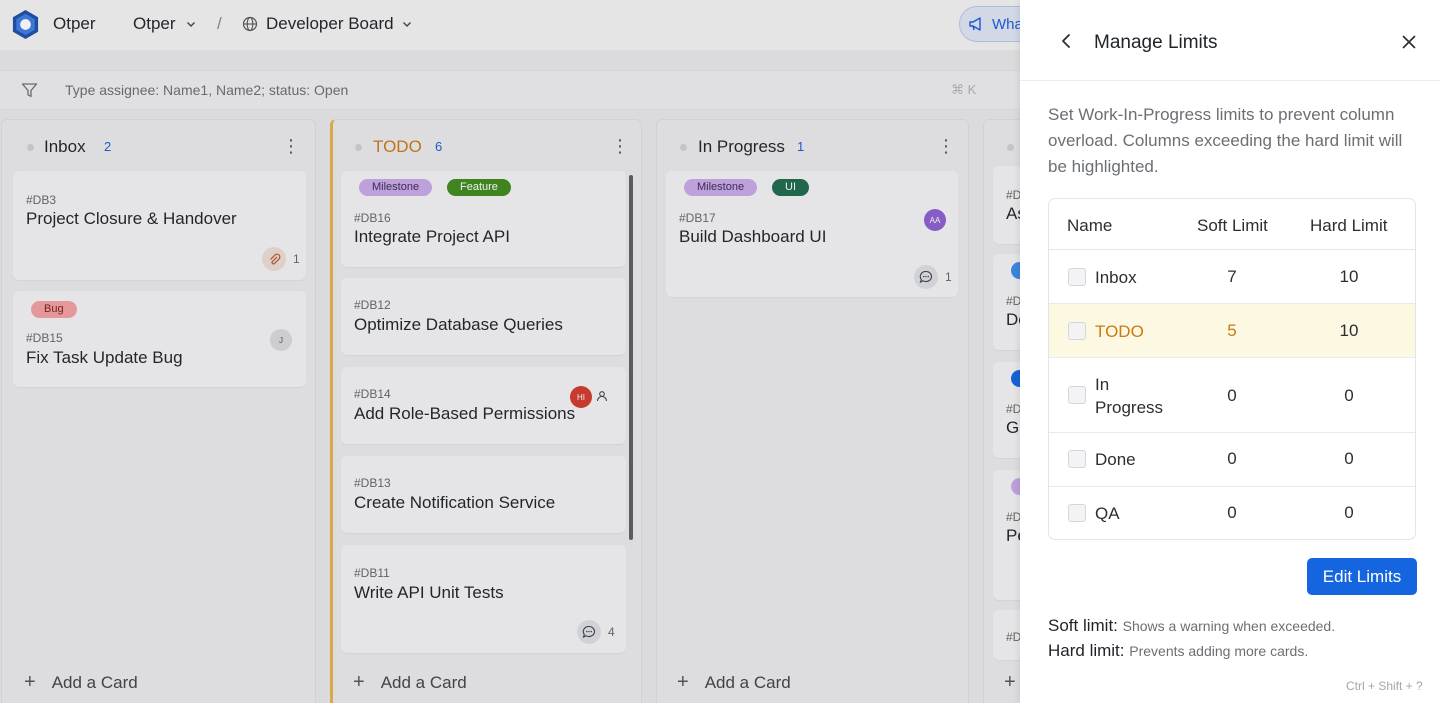  I want to click on column-scrollbar, so click(631, 357).